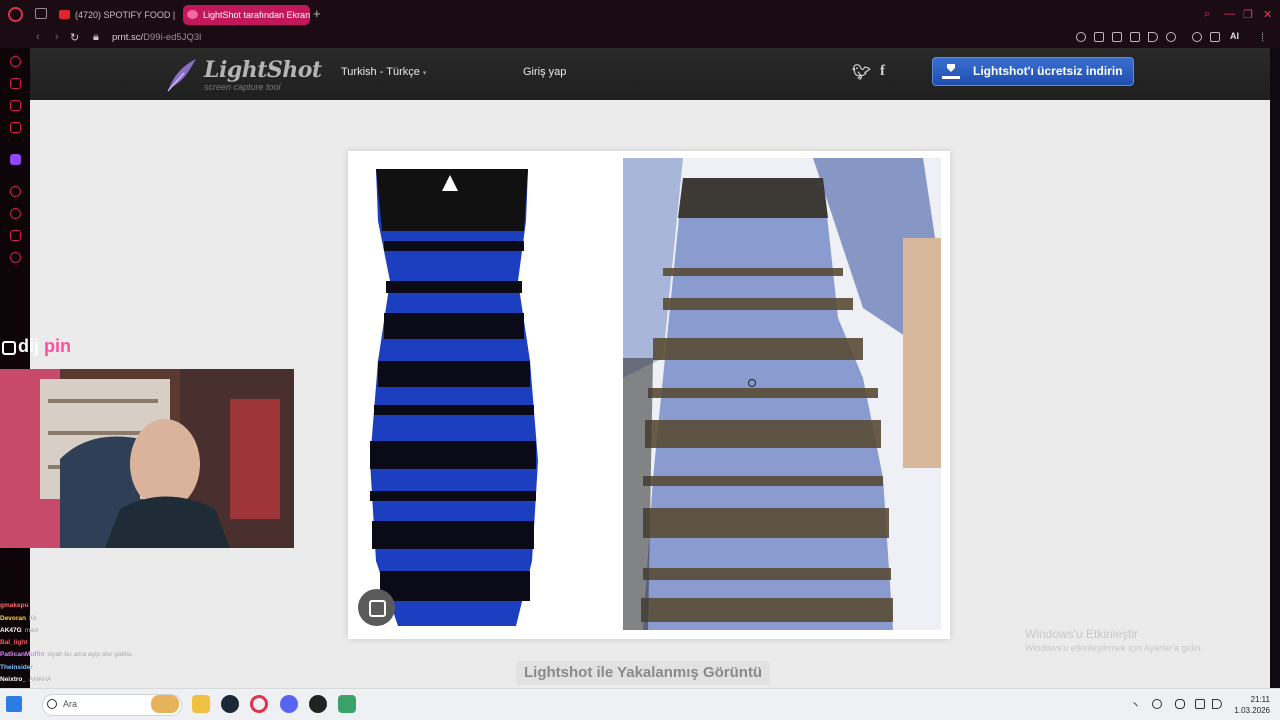  Describe the element at coordinates (256, 15) in the screenshot. I see `tab-label: LightShot tarafından Ekran` at that location.